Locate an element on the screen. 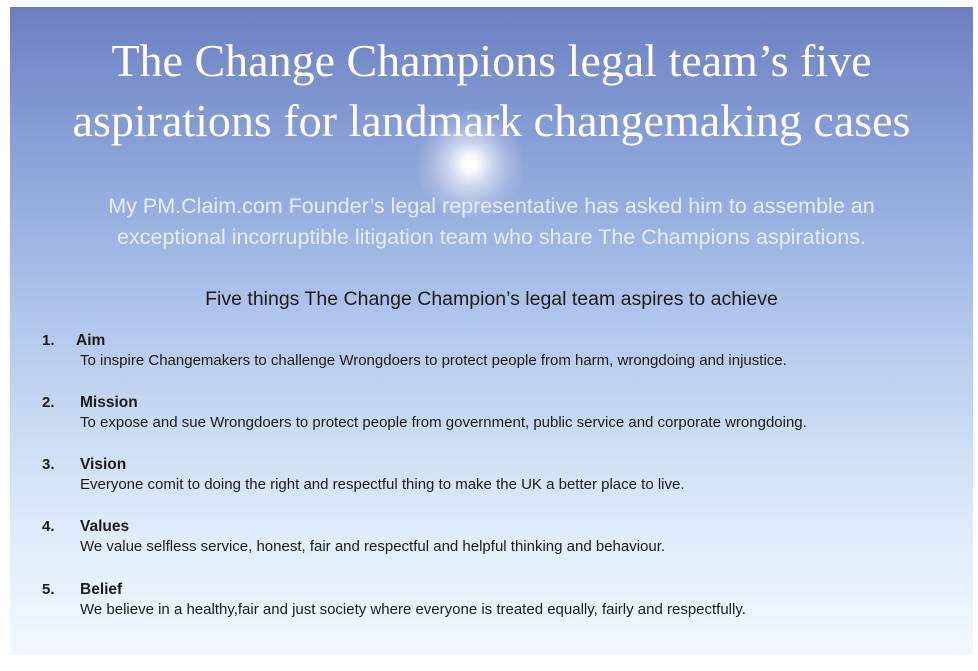 The height and width of the screenshot is (671, 978). item-number: 1. is located at coordinates (48, 340).